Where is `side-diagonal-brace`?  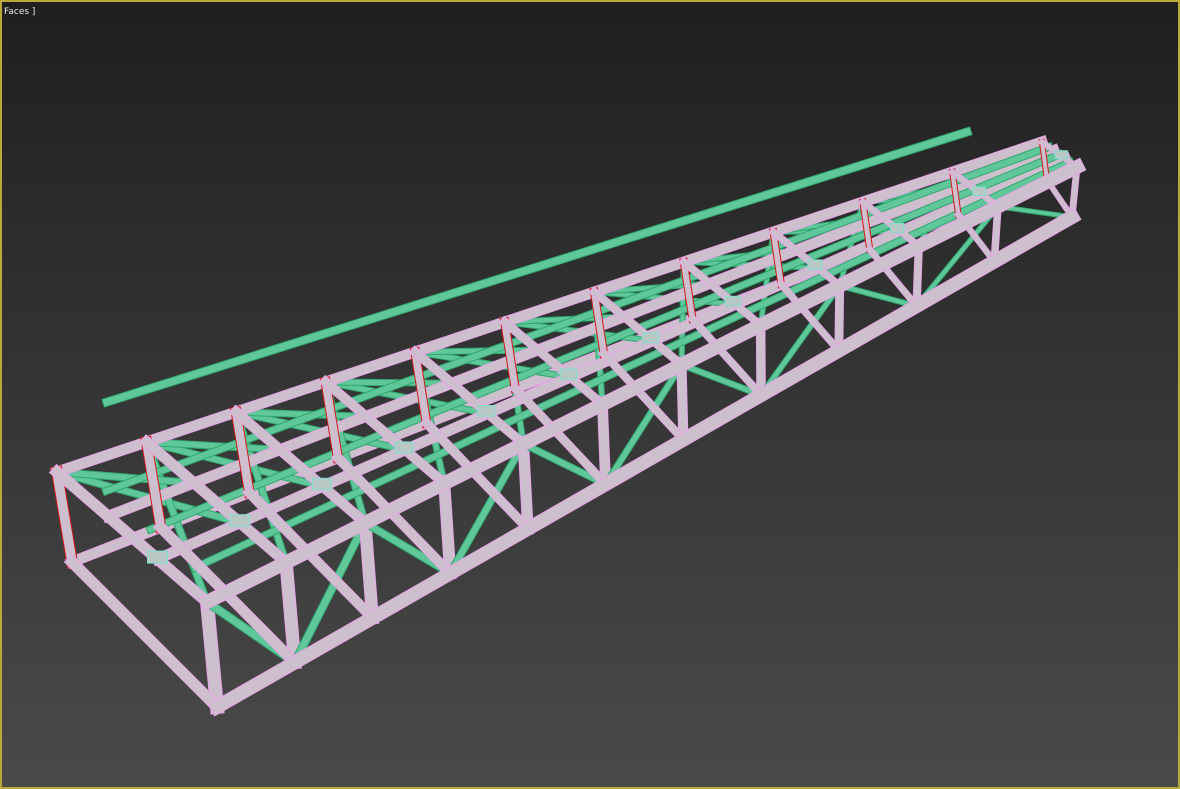 side-diagonal-brace is located at coordinates (564, 464).